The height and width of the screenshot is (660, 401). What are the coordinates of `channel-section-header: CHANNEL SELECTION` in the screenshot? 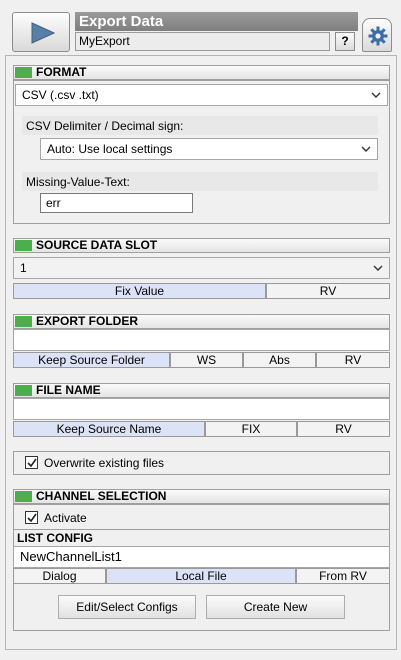 It's located at (201, 496).